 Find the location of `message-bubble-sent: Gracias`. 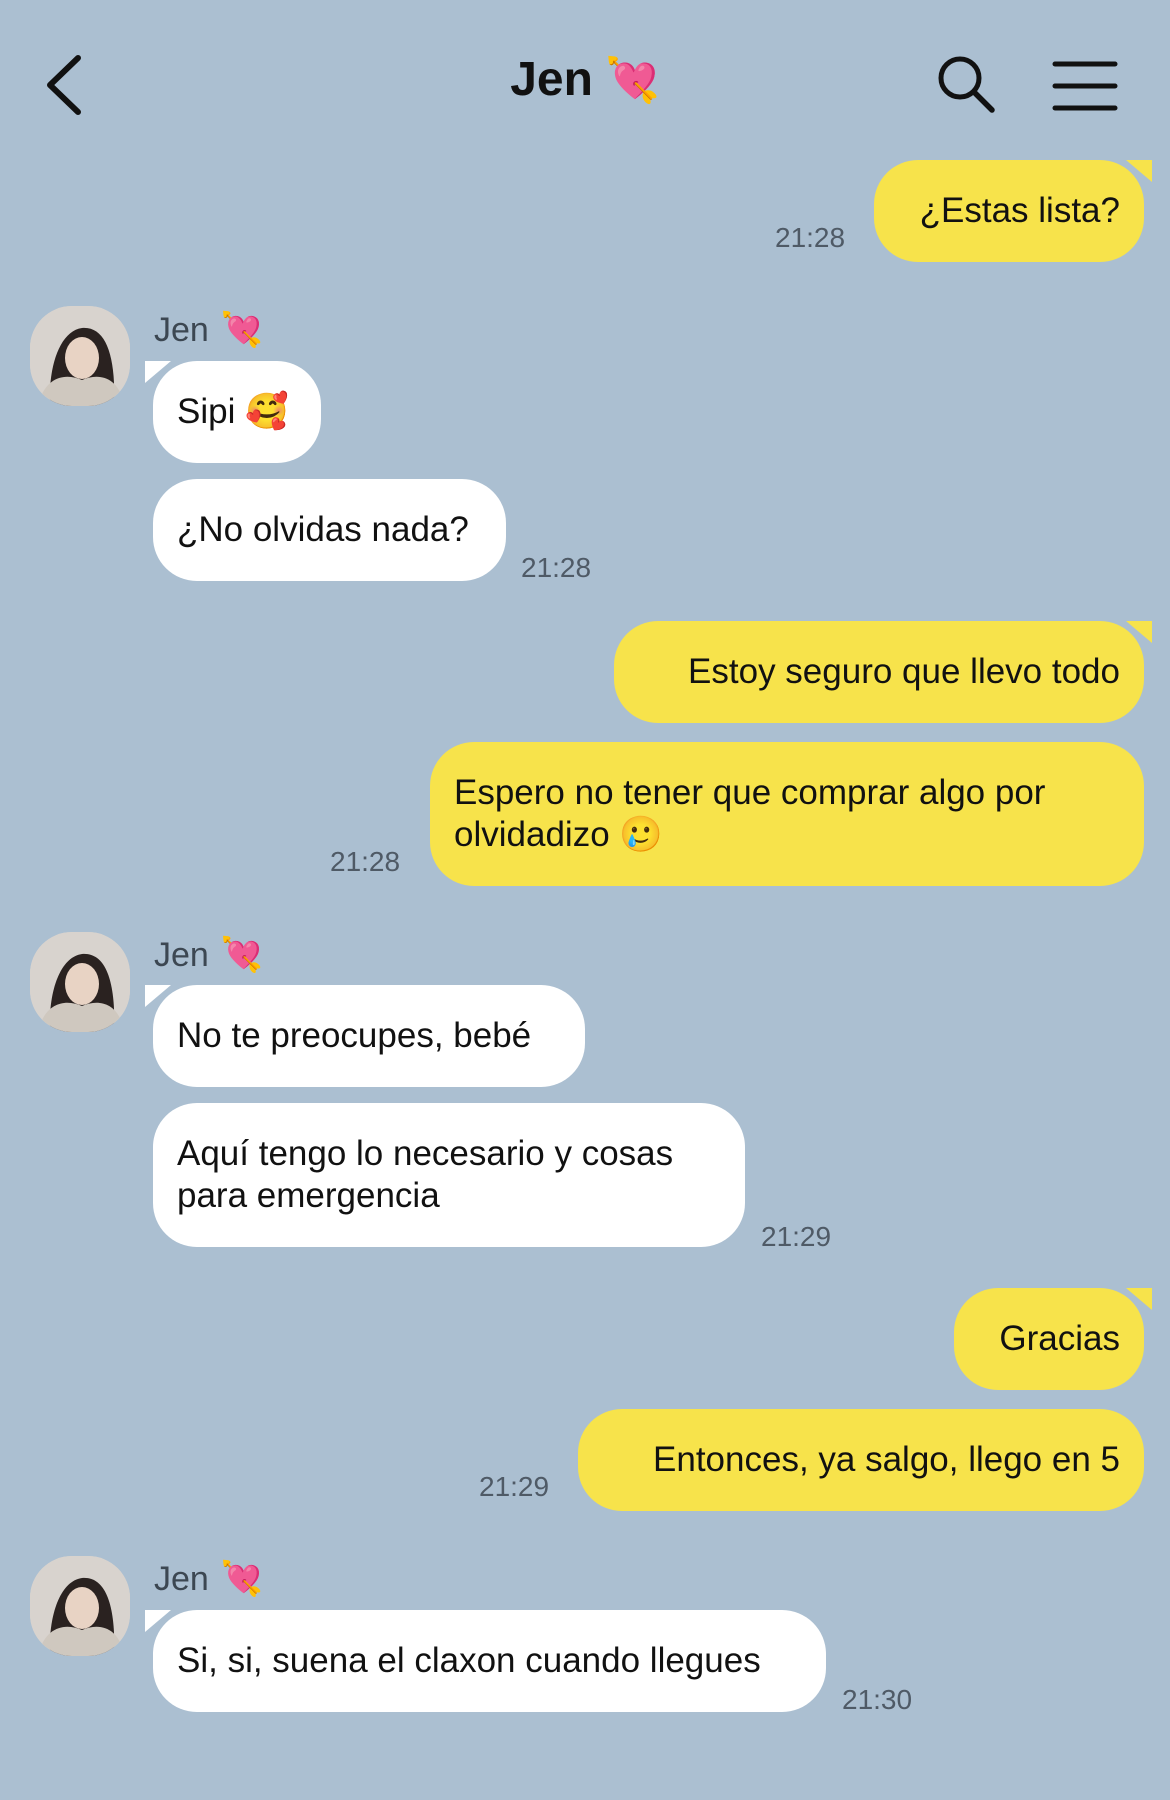

message-bubble-sent: Gracias is located at coordinates (1053, 1339).